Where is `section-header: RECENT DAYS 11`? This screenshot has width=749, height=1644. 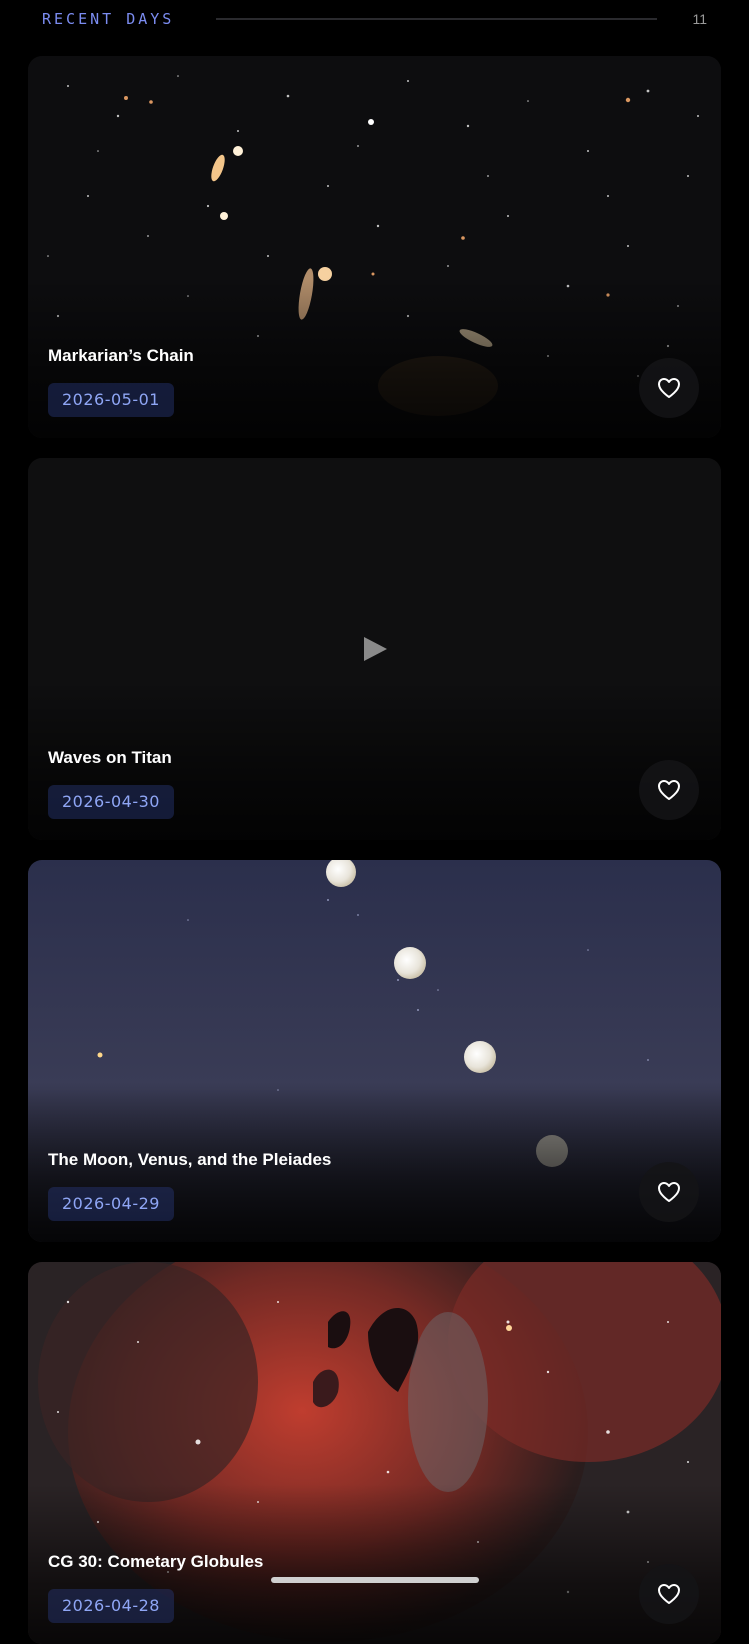 section-header: RECENT DAYS 11 is located at coordinates (374, 20).